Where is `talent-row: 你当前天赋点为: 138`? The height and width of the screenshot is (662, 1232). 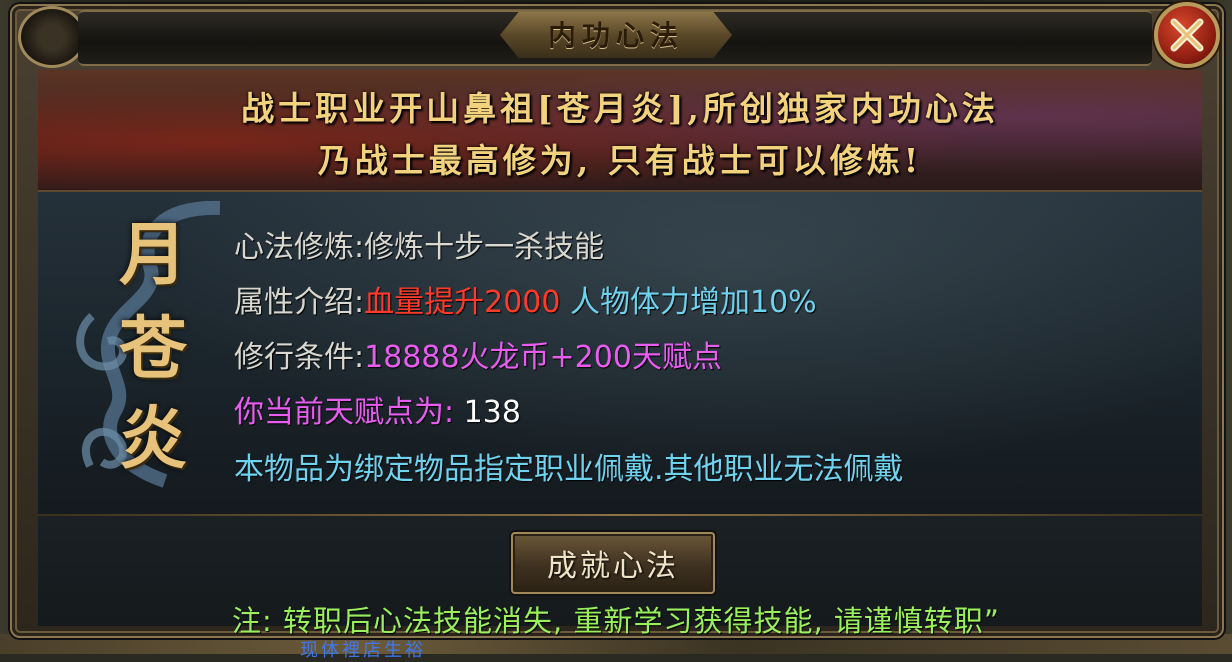
talent-row: 你当前天赋点为: 138 is located at coordinates (377, 413).